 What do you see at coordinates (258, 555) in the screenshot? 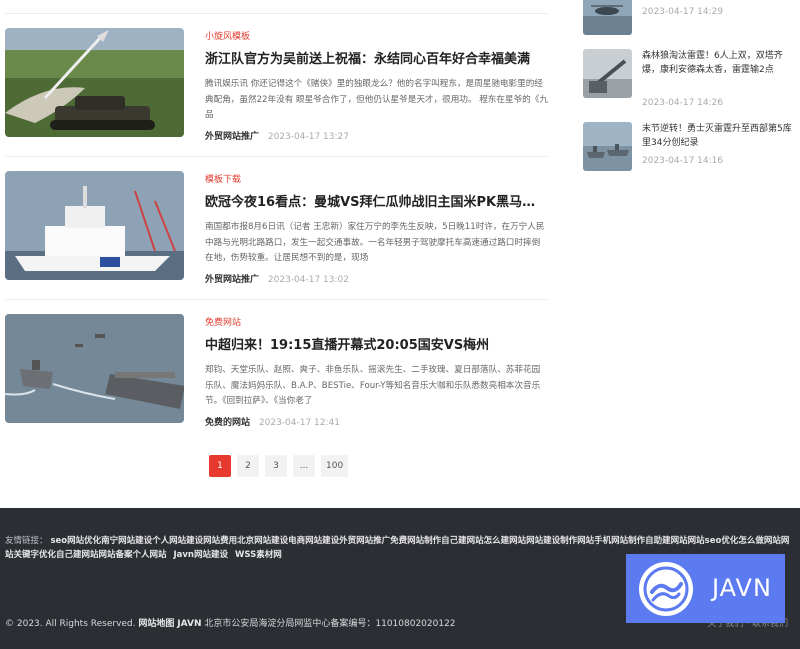
I see `friend-link: WSS素材网` at bounding box center [258, 555].